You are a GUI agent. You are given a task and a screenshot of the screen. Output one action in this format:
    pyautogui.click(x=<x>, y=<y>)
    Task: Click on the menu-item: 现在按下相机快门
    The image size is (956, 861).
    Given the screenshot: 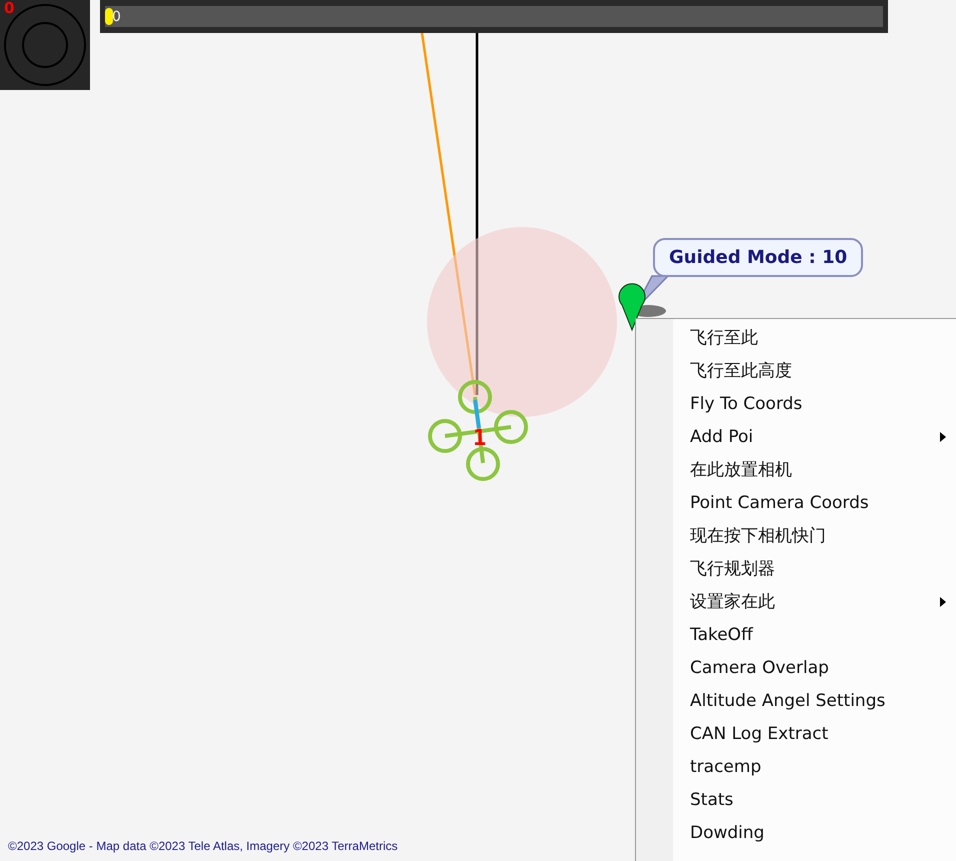 What is the action you would take?
    pyautogui.click(x=796, y=535)
    